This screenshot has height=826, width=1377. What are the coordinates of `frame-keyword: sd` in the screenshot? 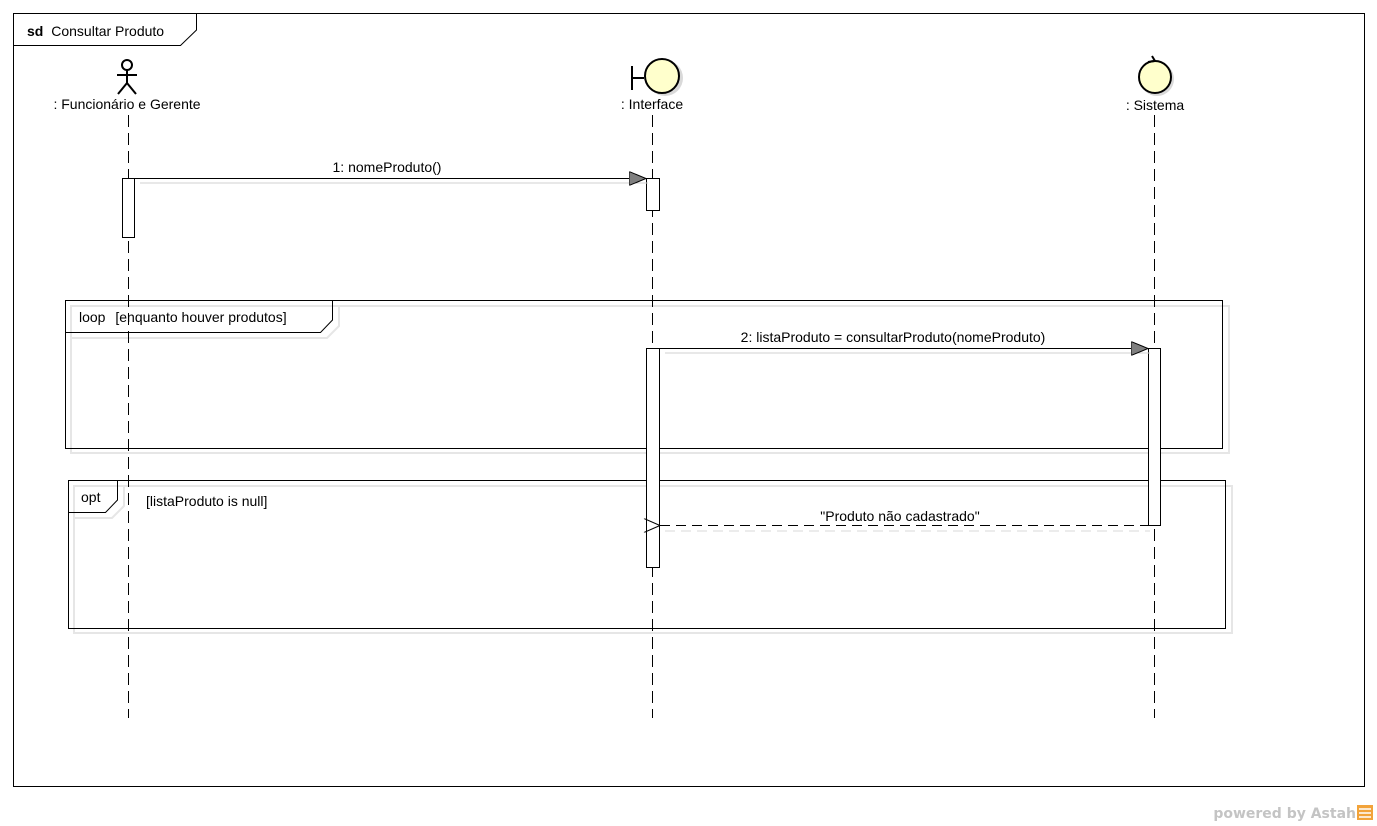 It's located at (35, 31).